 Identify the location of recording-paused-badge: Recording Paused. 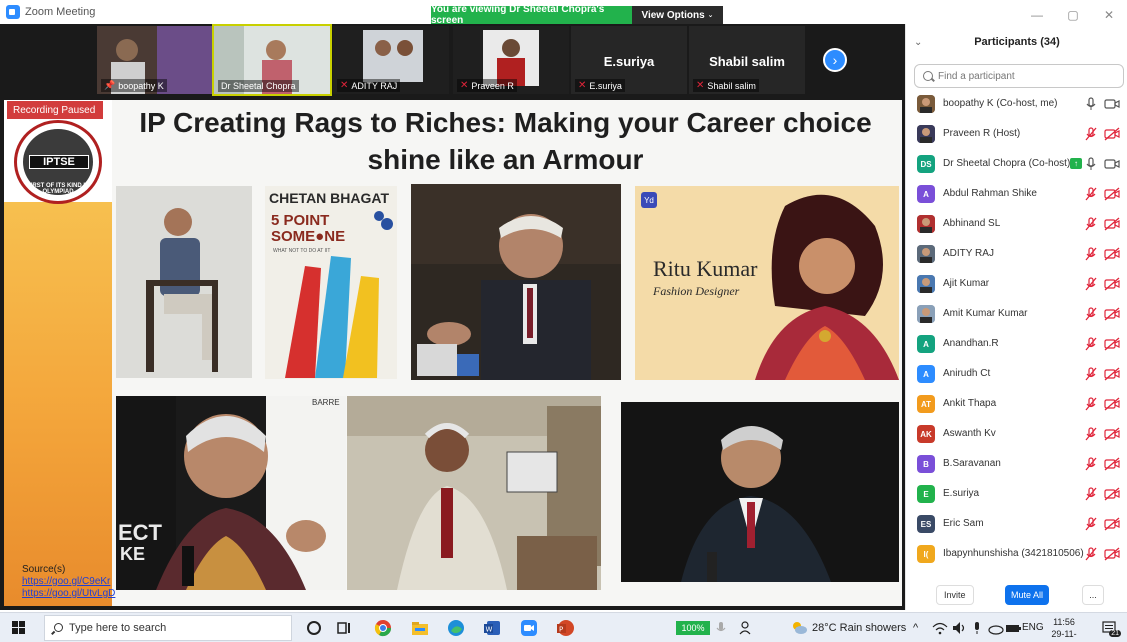
(55, 110).